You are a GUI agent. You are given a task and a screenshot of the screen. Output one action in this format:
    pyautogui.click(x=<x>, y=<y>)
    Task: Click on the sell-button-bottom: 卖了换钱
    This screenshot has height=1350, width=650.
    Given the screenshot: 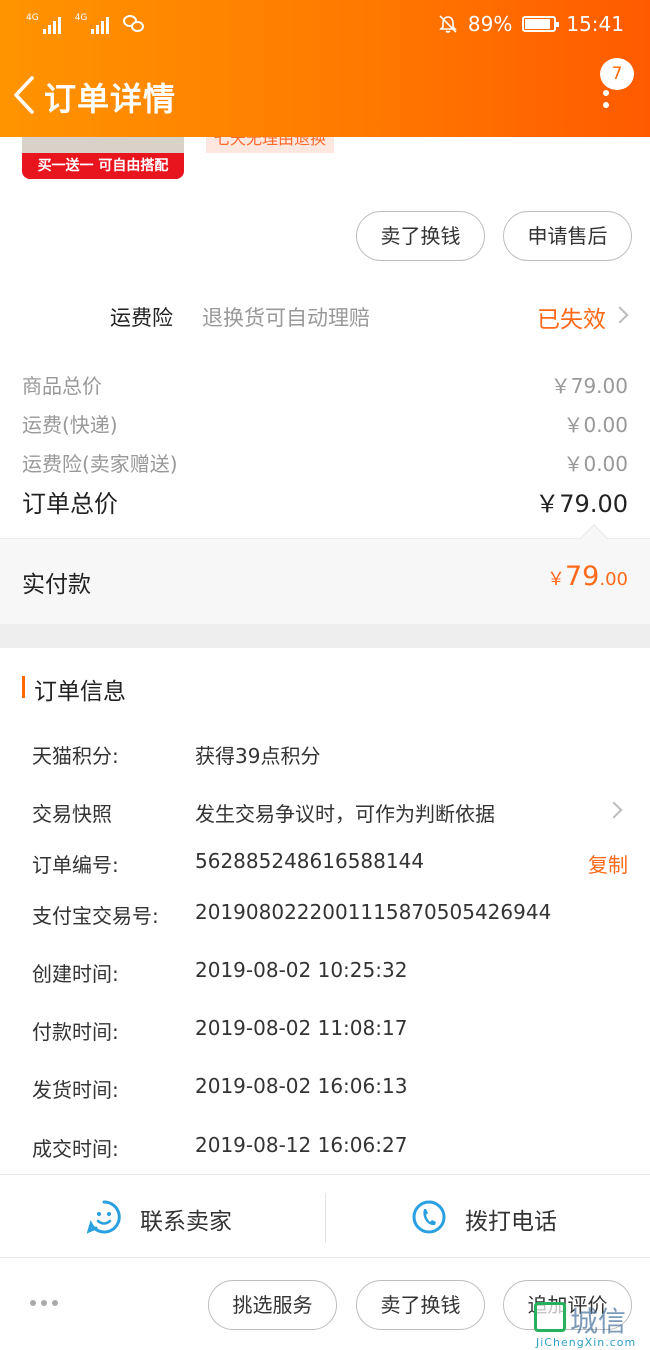 What is the action you would take?
    pyautogui.click(x=420, y=1305)
    